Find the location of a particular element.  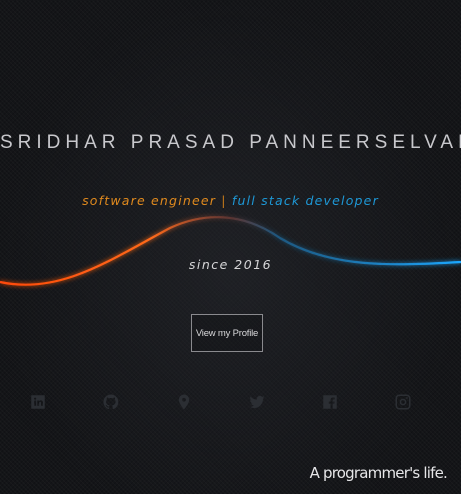

linkedin-icon is located at coordinates (38, 402).